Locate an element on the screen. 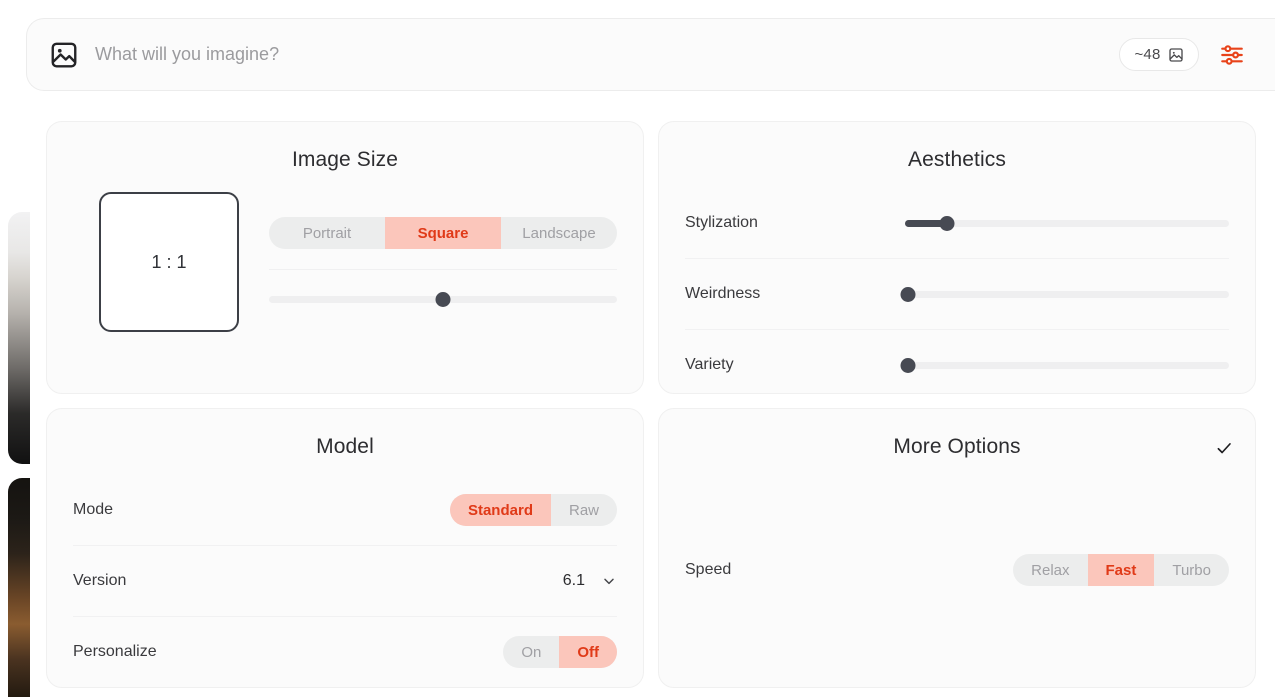  sliders-icon is located at coordinates (1232, 55).